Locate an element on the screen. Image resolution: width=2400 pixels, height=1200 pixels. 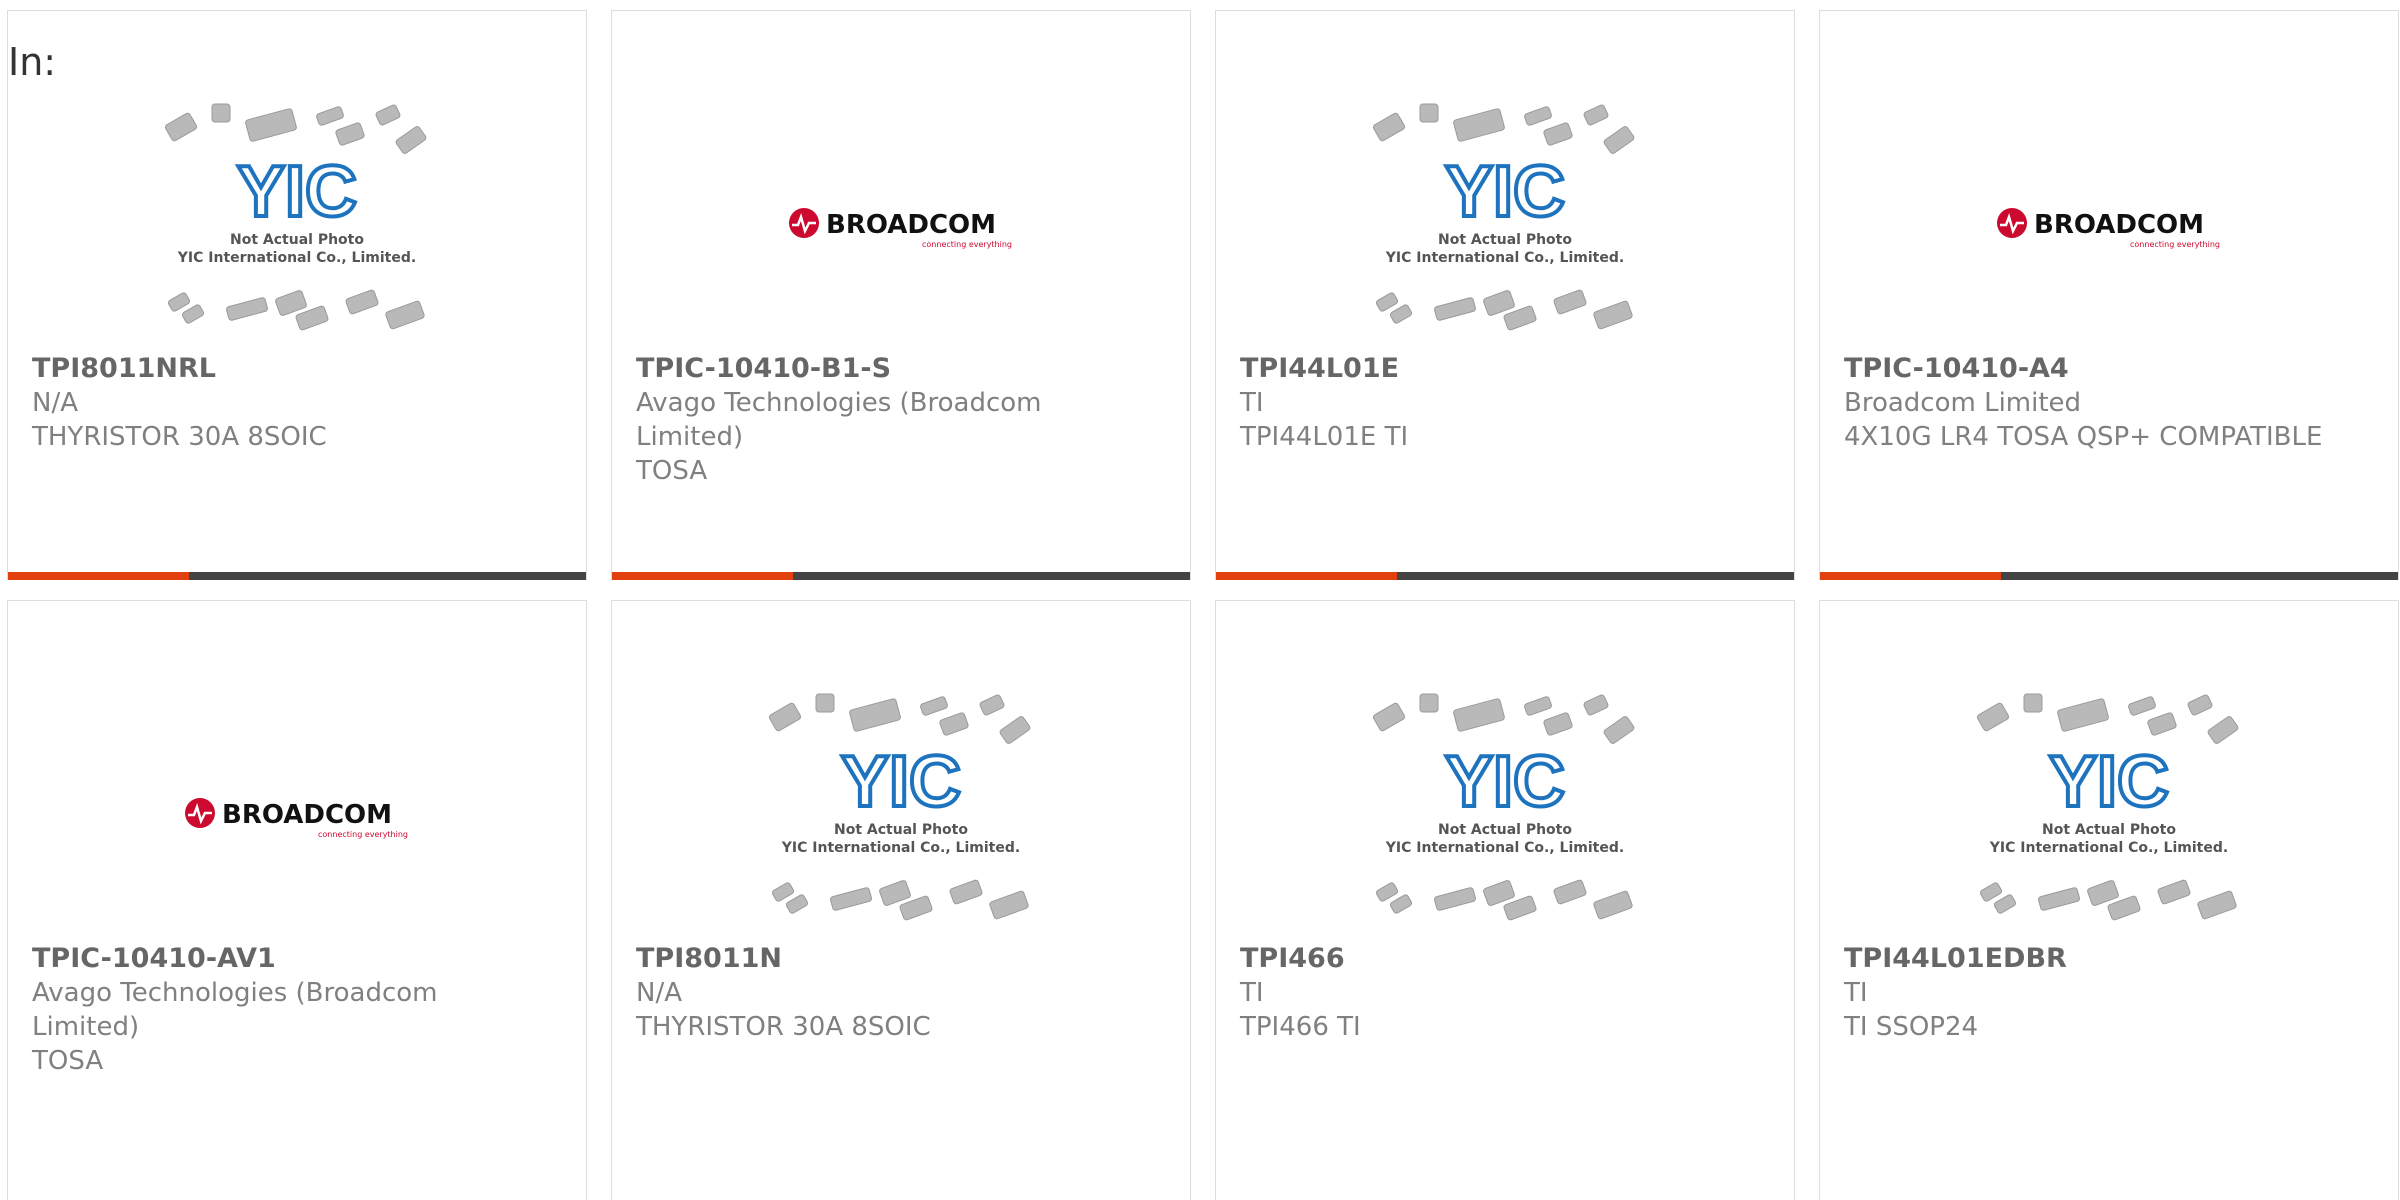
part-number: TPI8011NRL is located at coordinates (279, 368).